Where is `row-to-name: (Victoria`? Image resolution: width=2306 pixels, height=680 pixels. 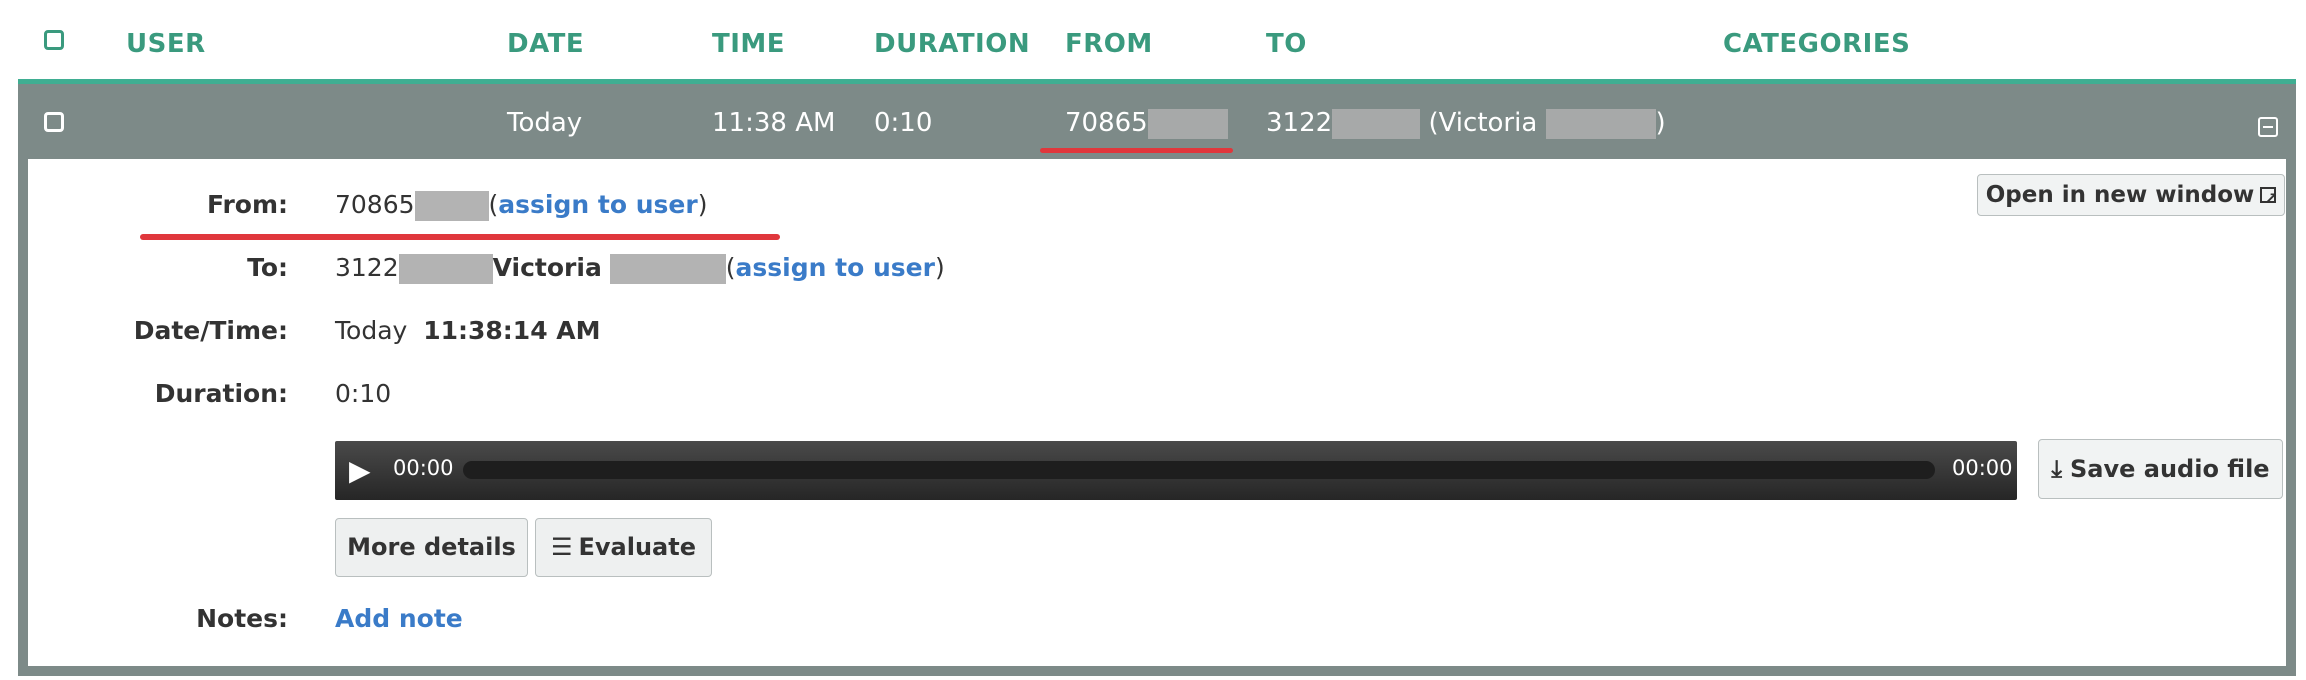
row-to-name: (Victoria is located at coordinates (1483, 123).